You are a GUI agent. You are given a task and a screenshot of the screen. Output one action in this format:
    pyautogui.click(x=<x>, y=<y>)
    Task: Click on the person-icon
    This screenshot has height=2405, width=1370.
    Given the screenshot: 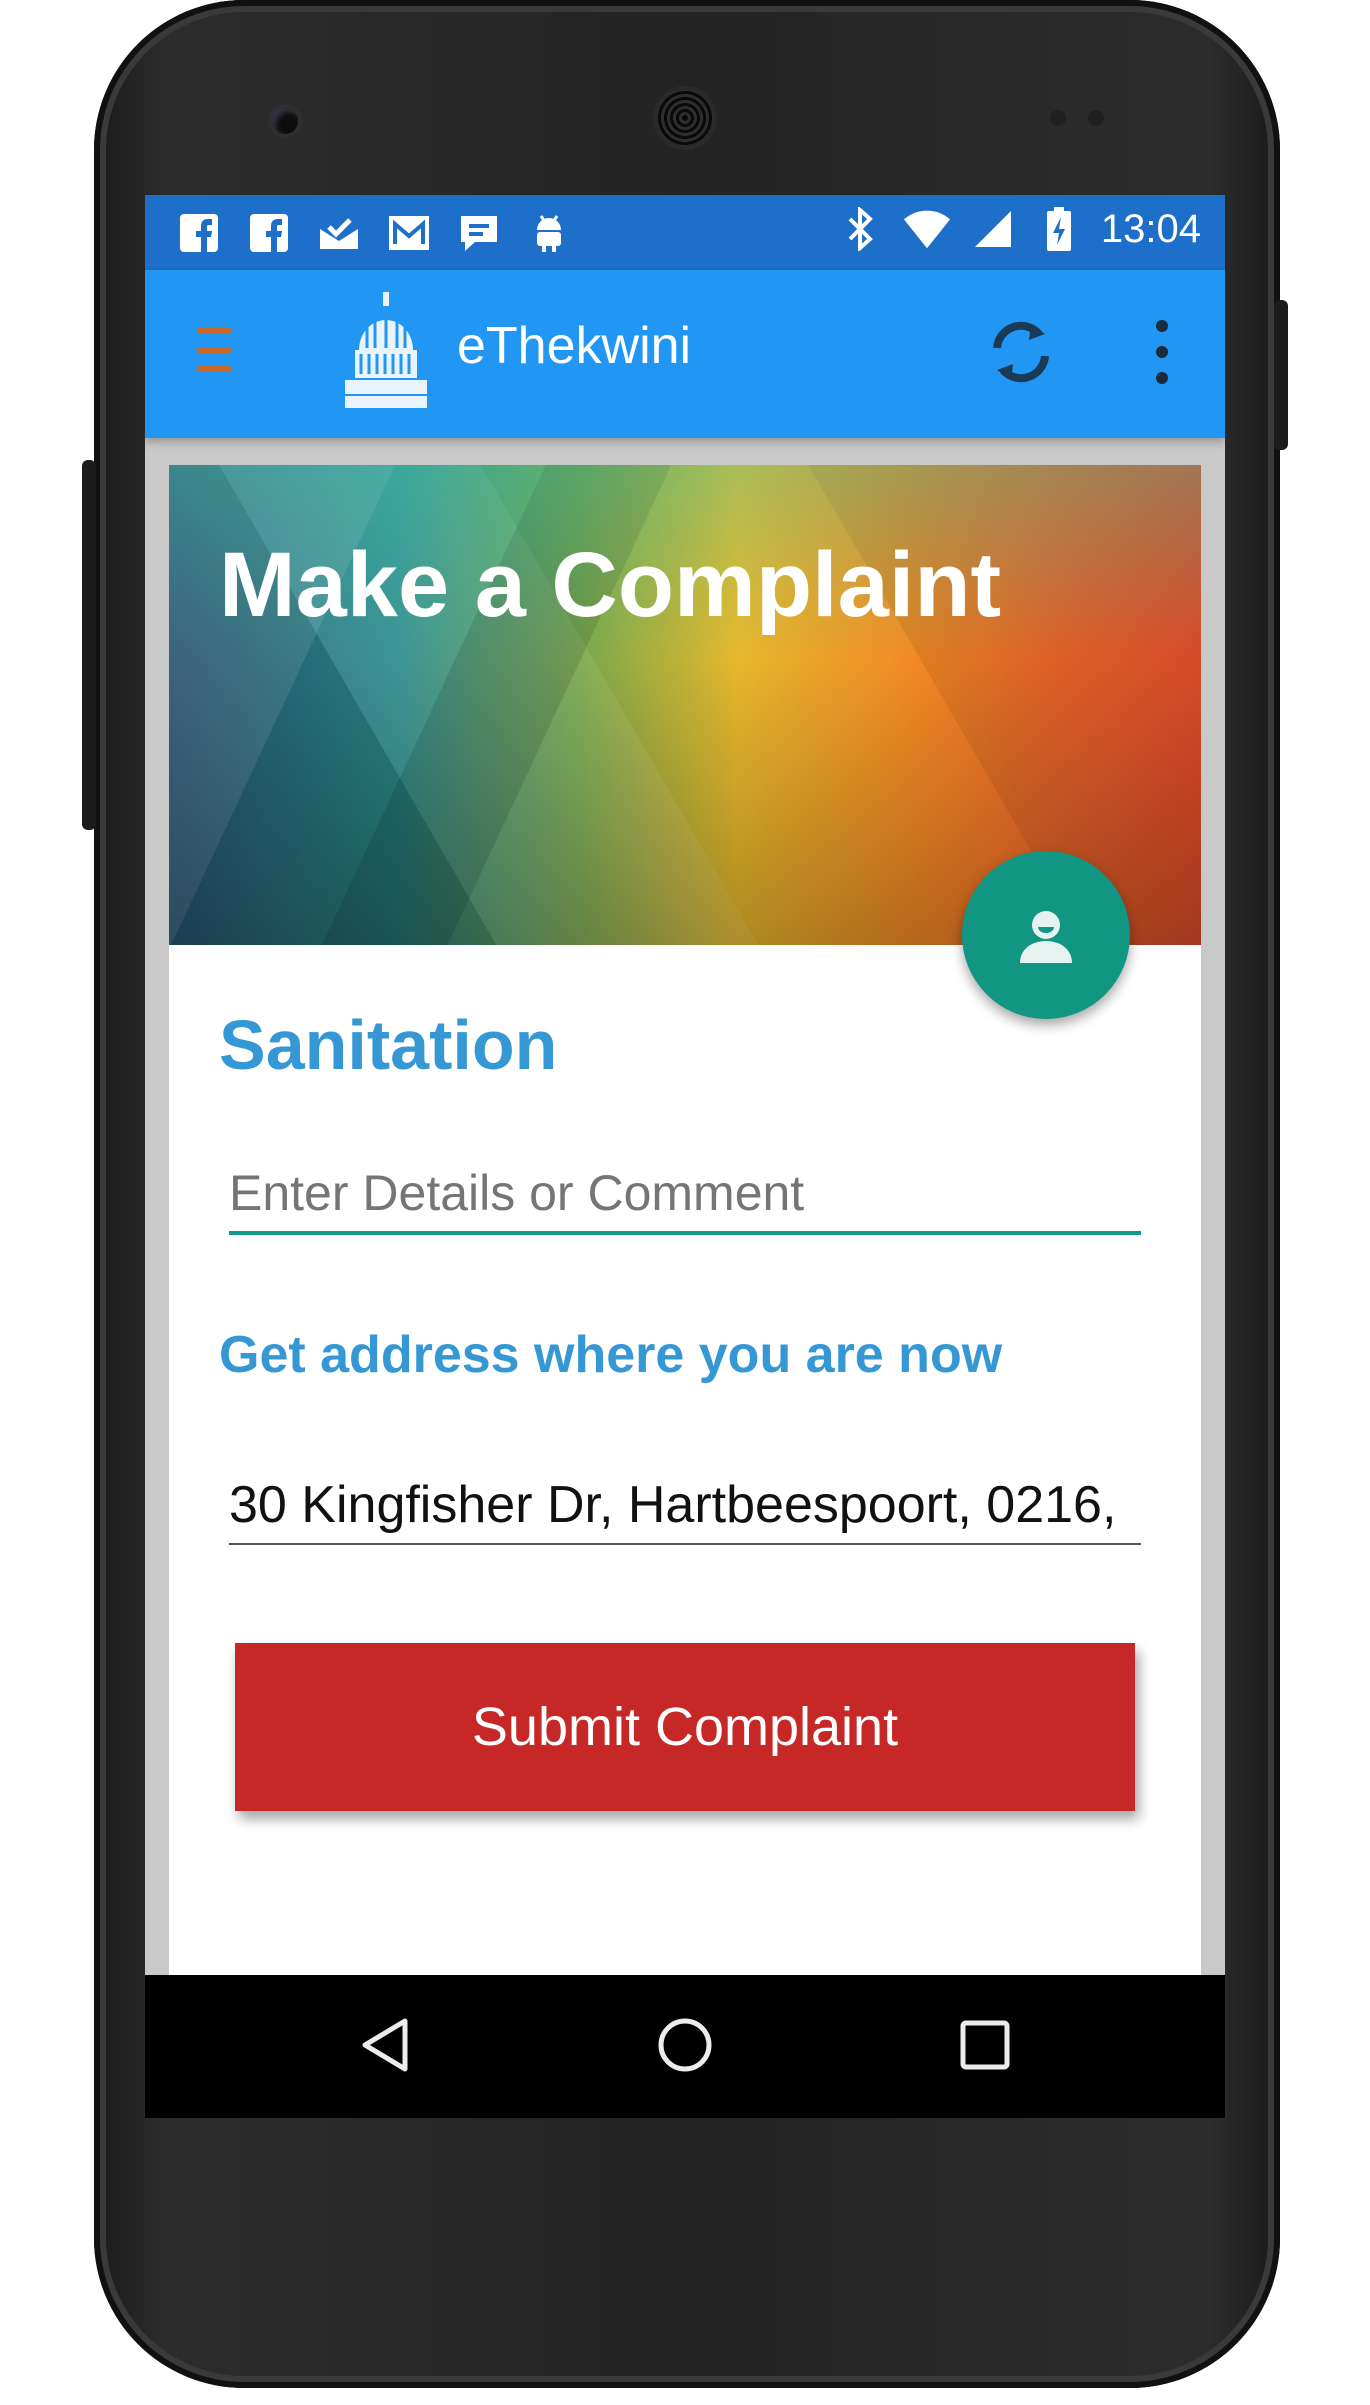 What is the action you would take?
    pyautogui.click(x=1046, y=937)
    